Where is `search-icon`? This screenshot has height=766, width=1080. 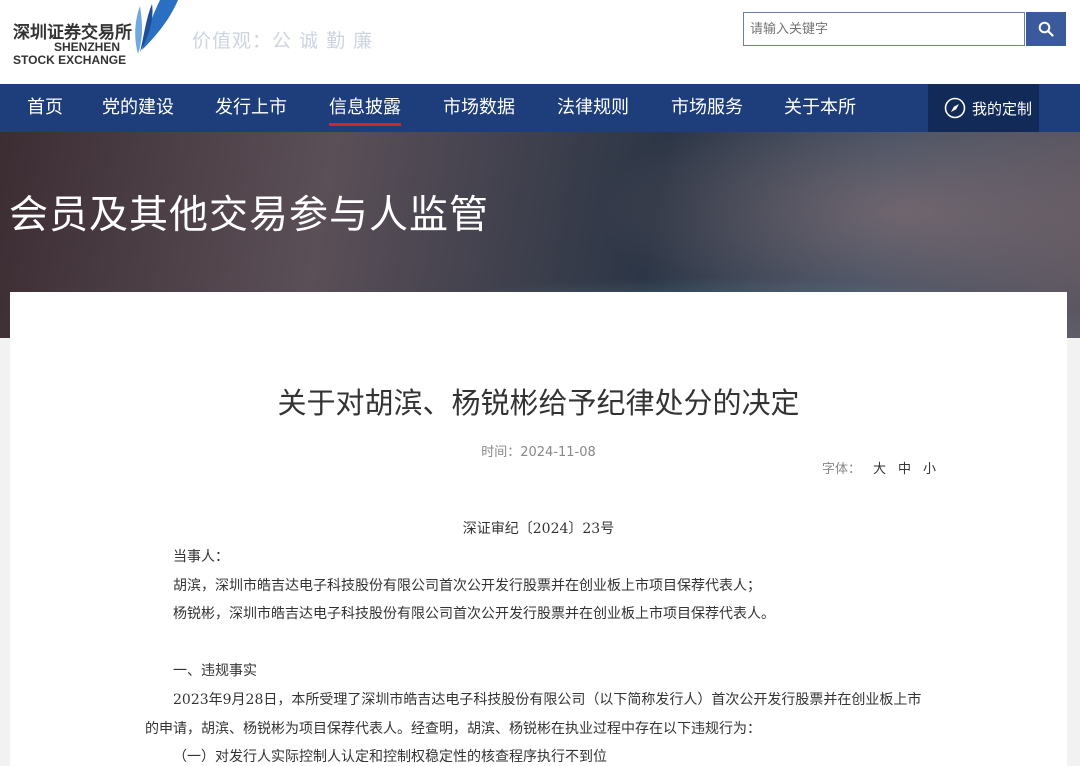 search-icon is located at coordinates (1046, 29).